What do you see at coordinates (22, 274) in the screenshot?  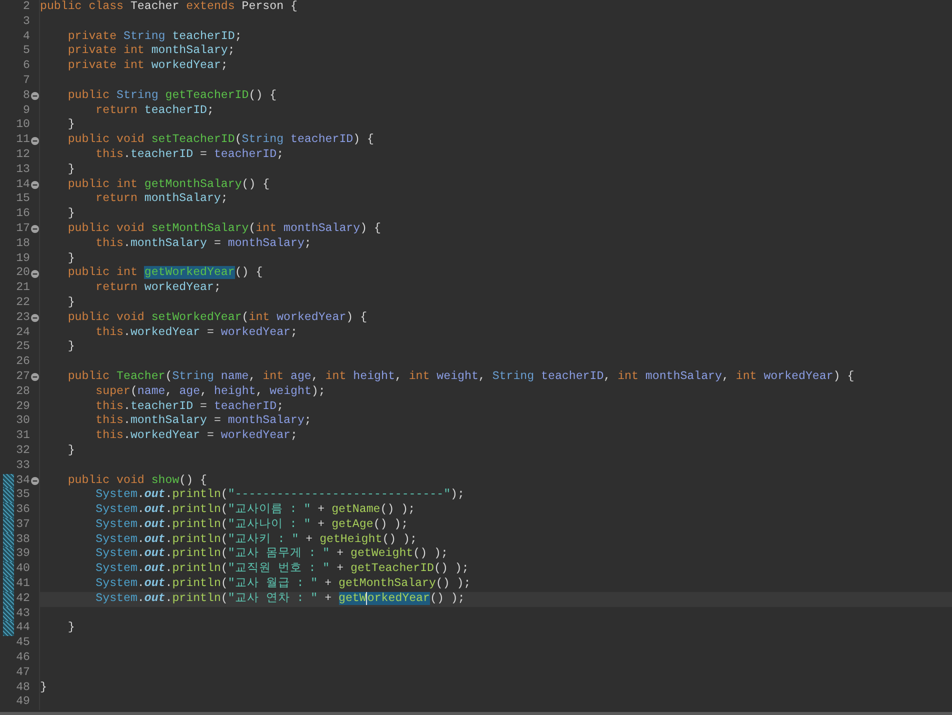 I see `line-number: 20` at bounding box center [22, 274].